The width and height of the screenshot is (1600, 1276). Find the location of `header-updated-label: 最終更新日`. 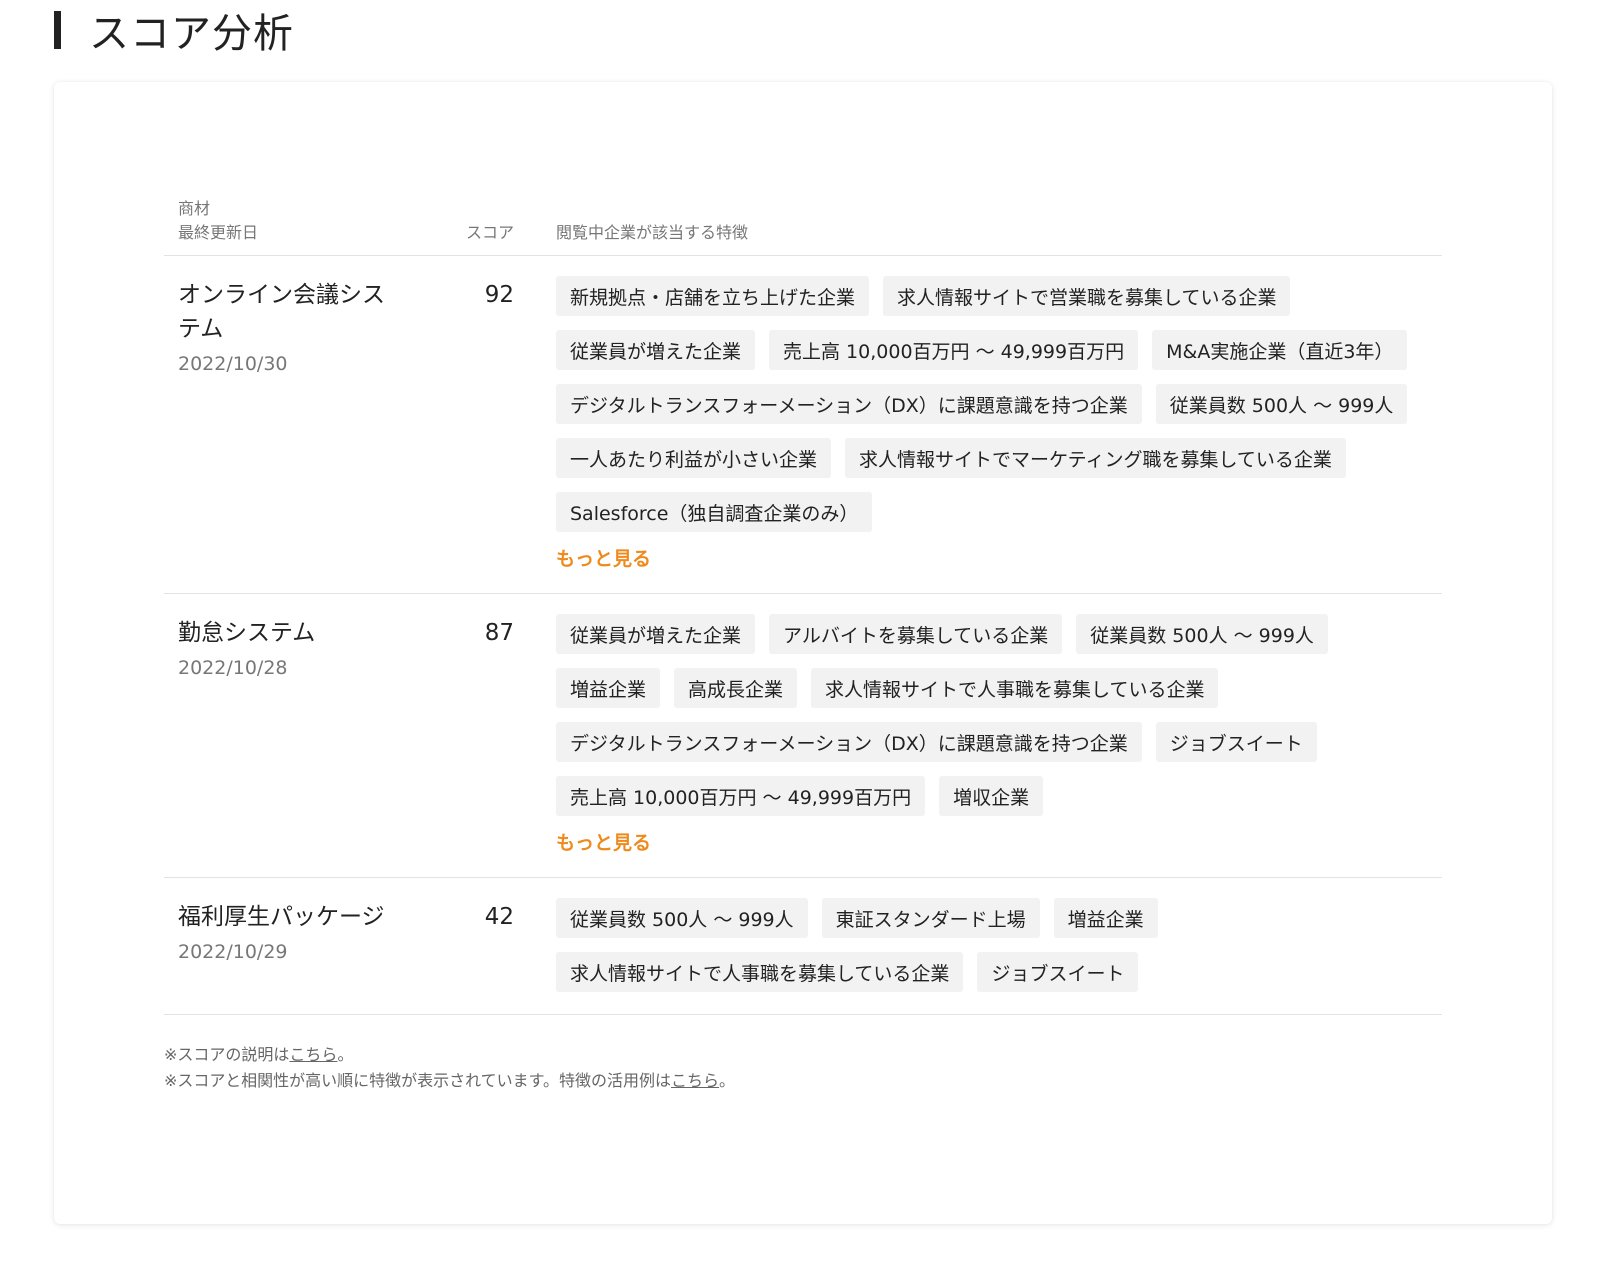

header-updated-label: 最終更新日 is located at coordinates (218, 232).